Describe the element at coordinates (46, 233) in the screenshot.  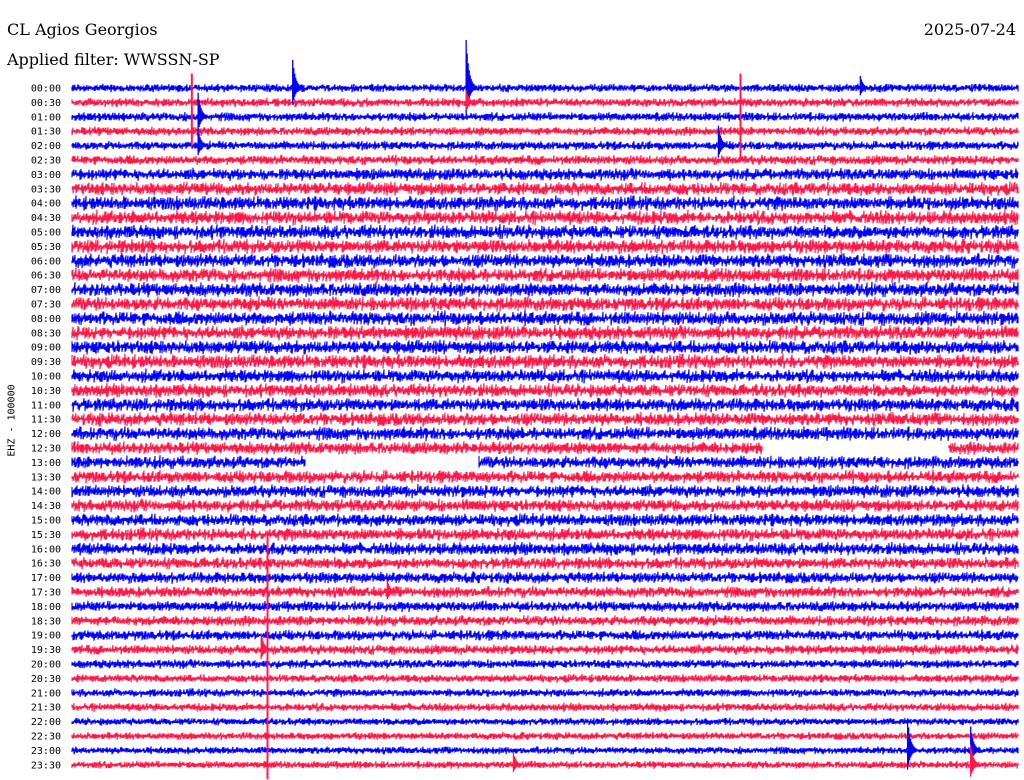
I see `row-time-label: 05:00` at that location.